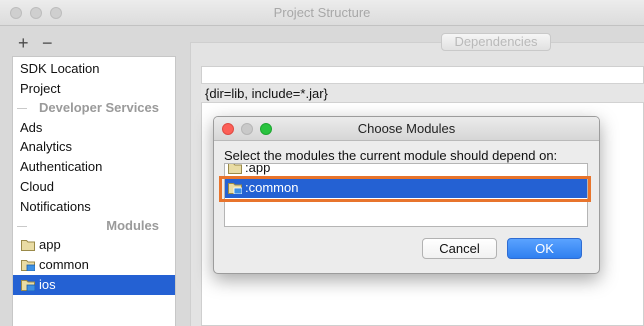  What do you see at coordinates (94, 226) in the screenshot?
I see `section-header-modules: Modules` at bounding box center [94, 226].